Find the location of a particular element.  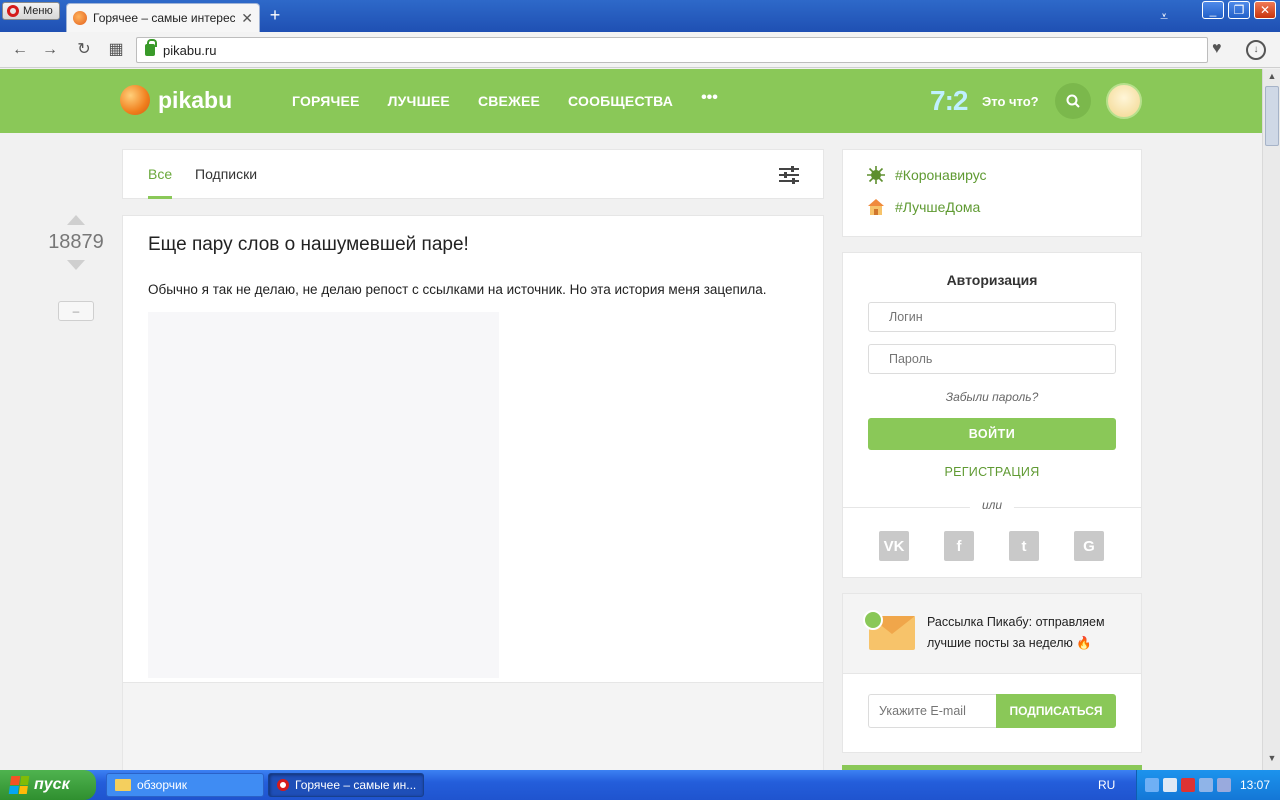

upvote-arrow-icon is located at coordinates (76, 220).